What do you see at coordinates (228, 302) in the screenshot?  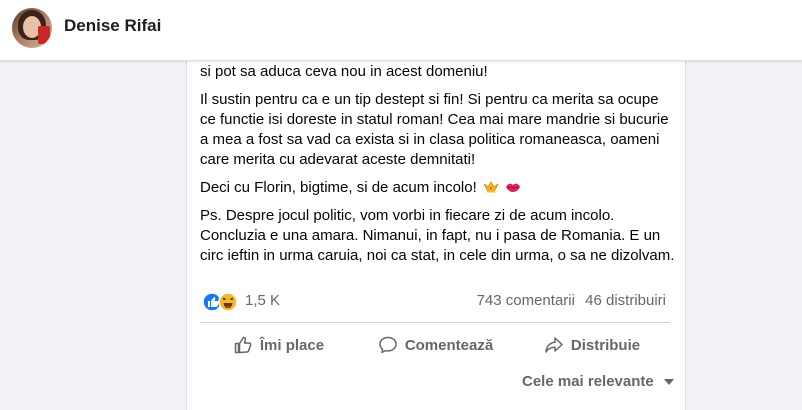 I see `haha-icon` at bounding box center [228, 302].